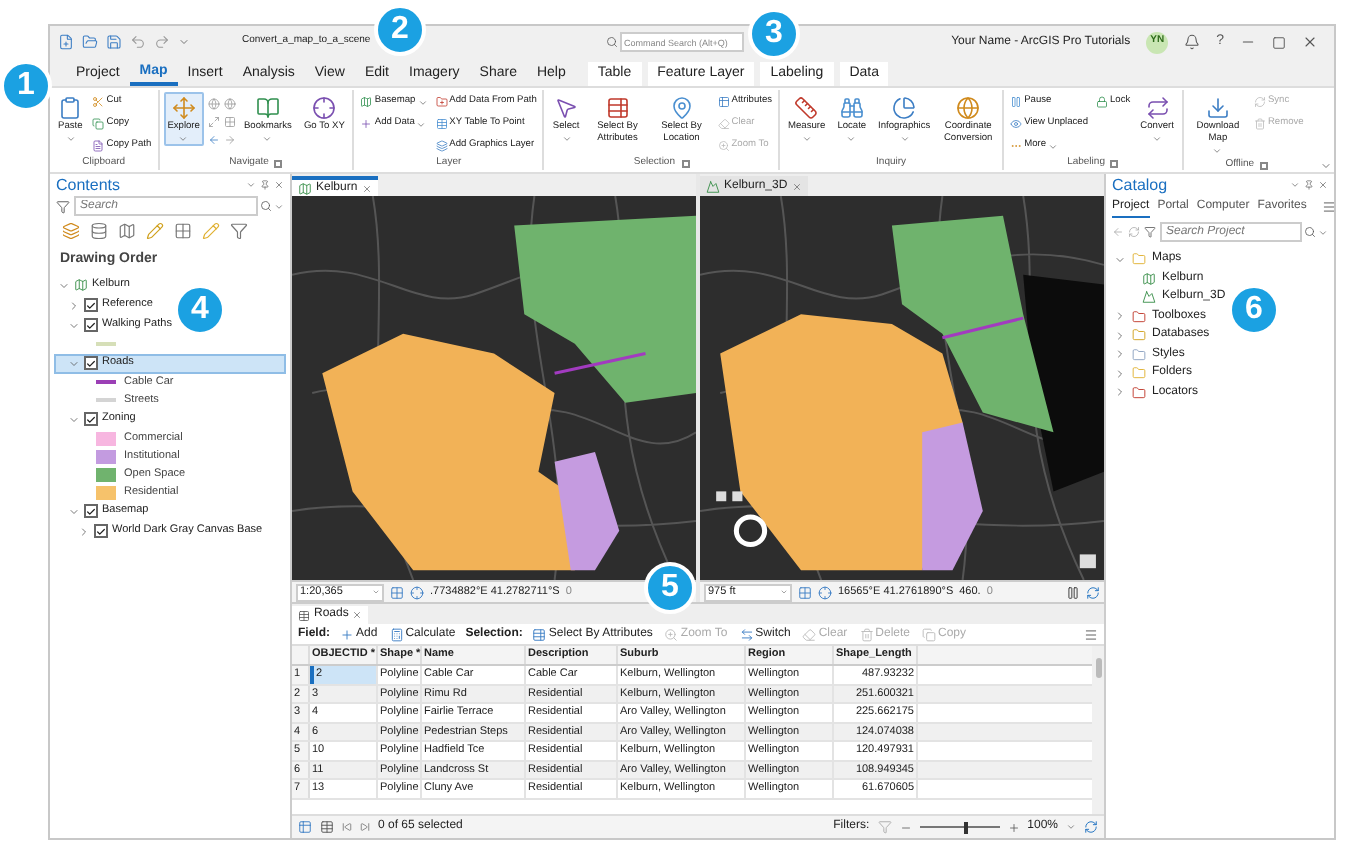  I want to click on database-icon, so click(99, 231).